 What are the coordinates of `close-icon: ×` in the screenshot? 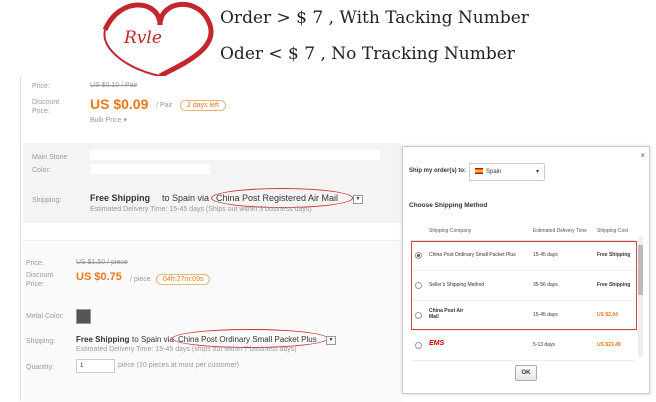 It's located at (642, 155).